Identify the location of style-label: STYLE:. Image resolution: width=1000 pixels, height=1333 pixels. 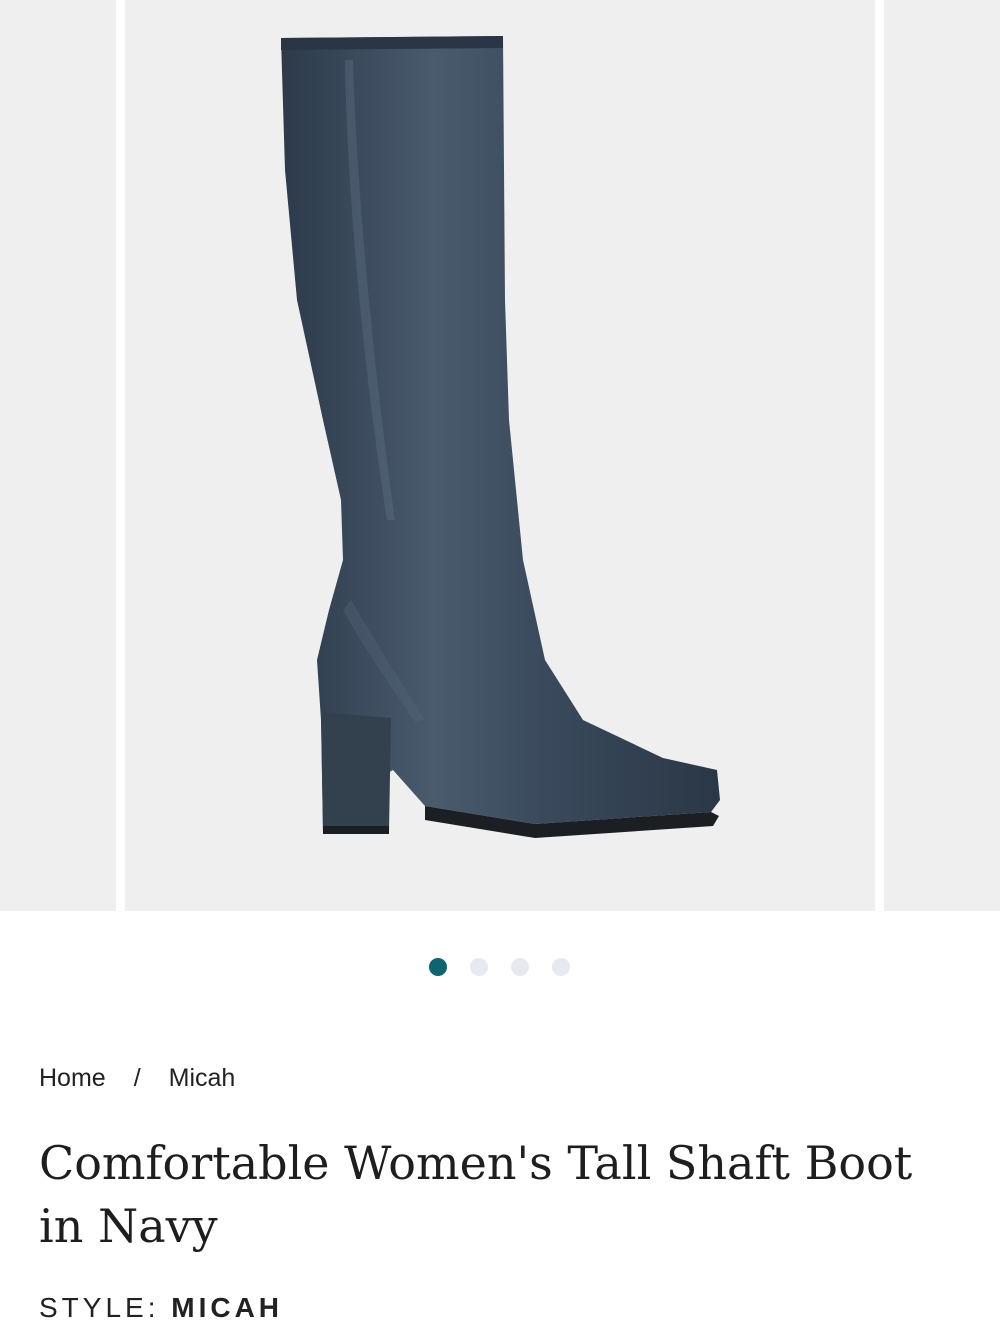
(99, 1307).